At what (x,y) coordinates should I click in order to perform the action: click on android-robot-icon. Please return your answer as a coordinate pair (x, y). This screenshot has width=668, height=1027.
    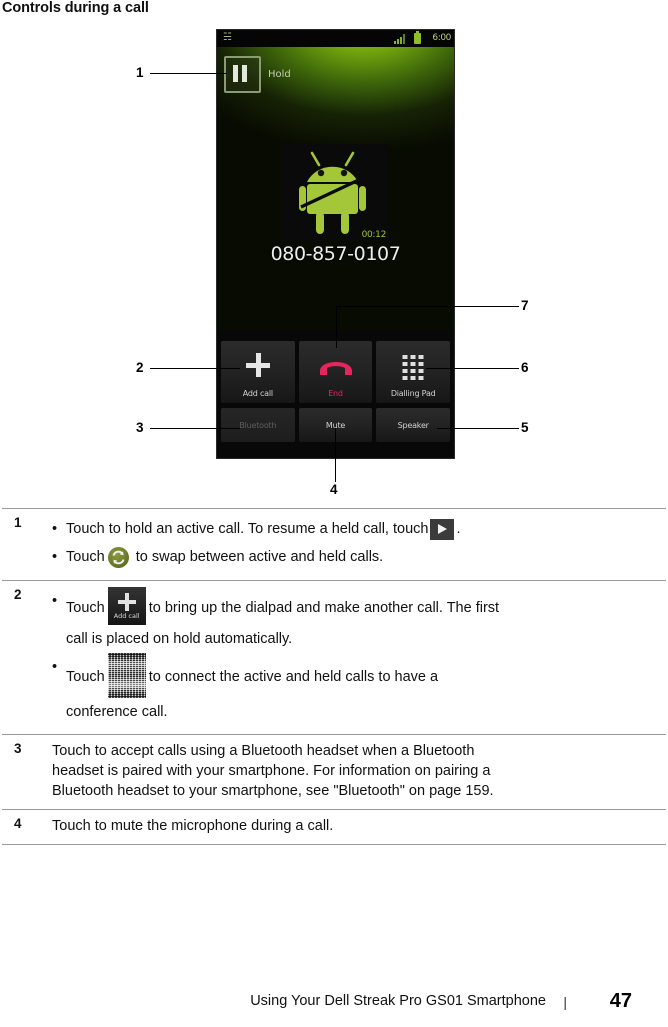
    Looking at the image, I should click on (332, 192).